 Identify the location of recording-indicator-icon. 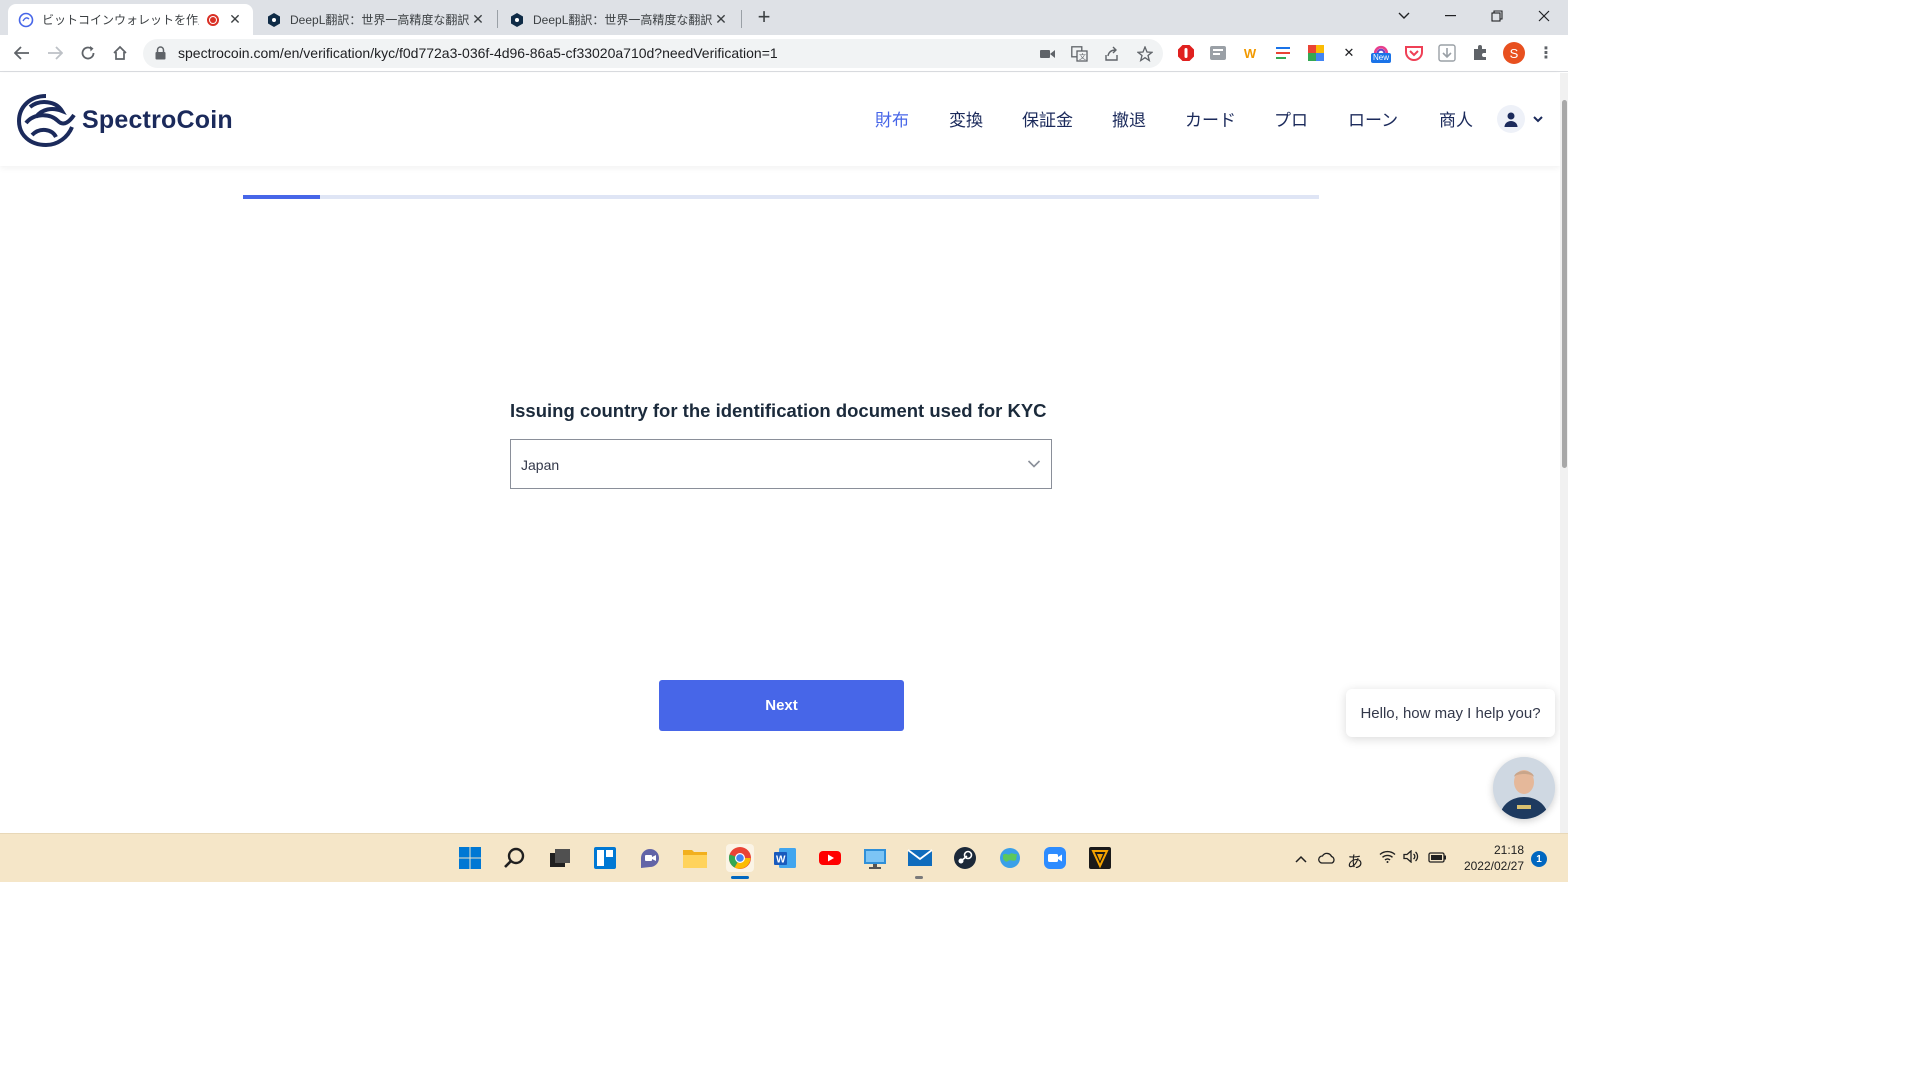
(213, 19).